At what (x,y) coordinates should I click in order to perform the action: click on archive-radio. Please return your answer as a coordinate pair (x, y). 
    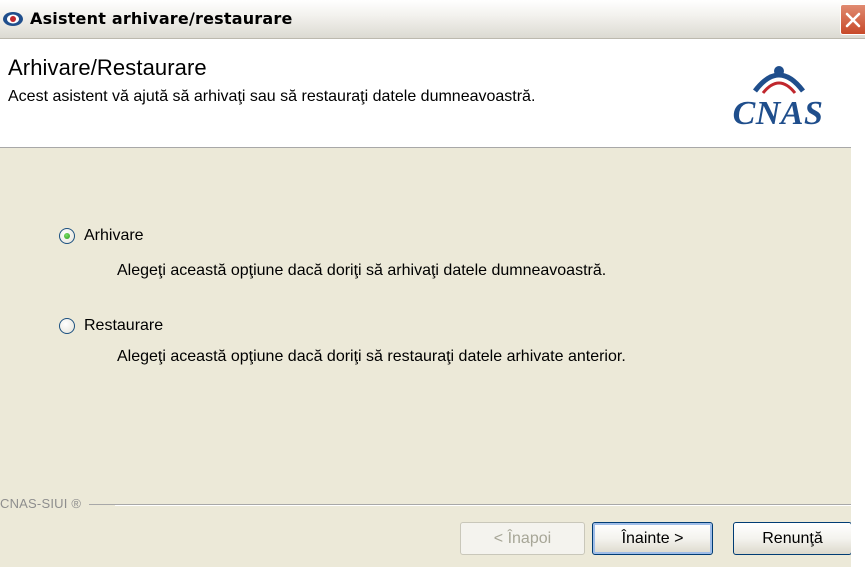
    Looking at the image, I should click on (67, 236).